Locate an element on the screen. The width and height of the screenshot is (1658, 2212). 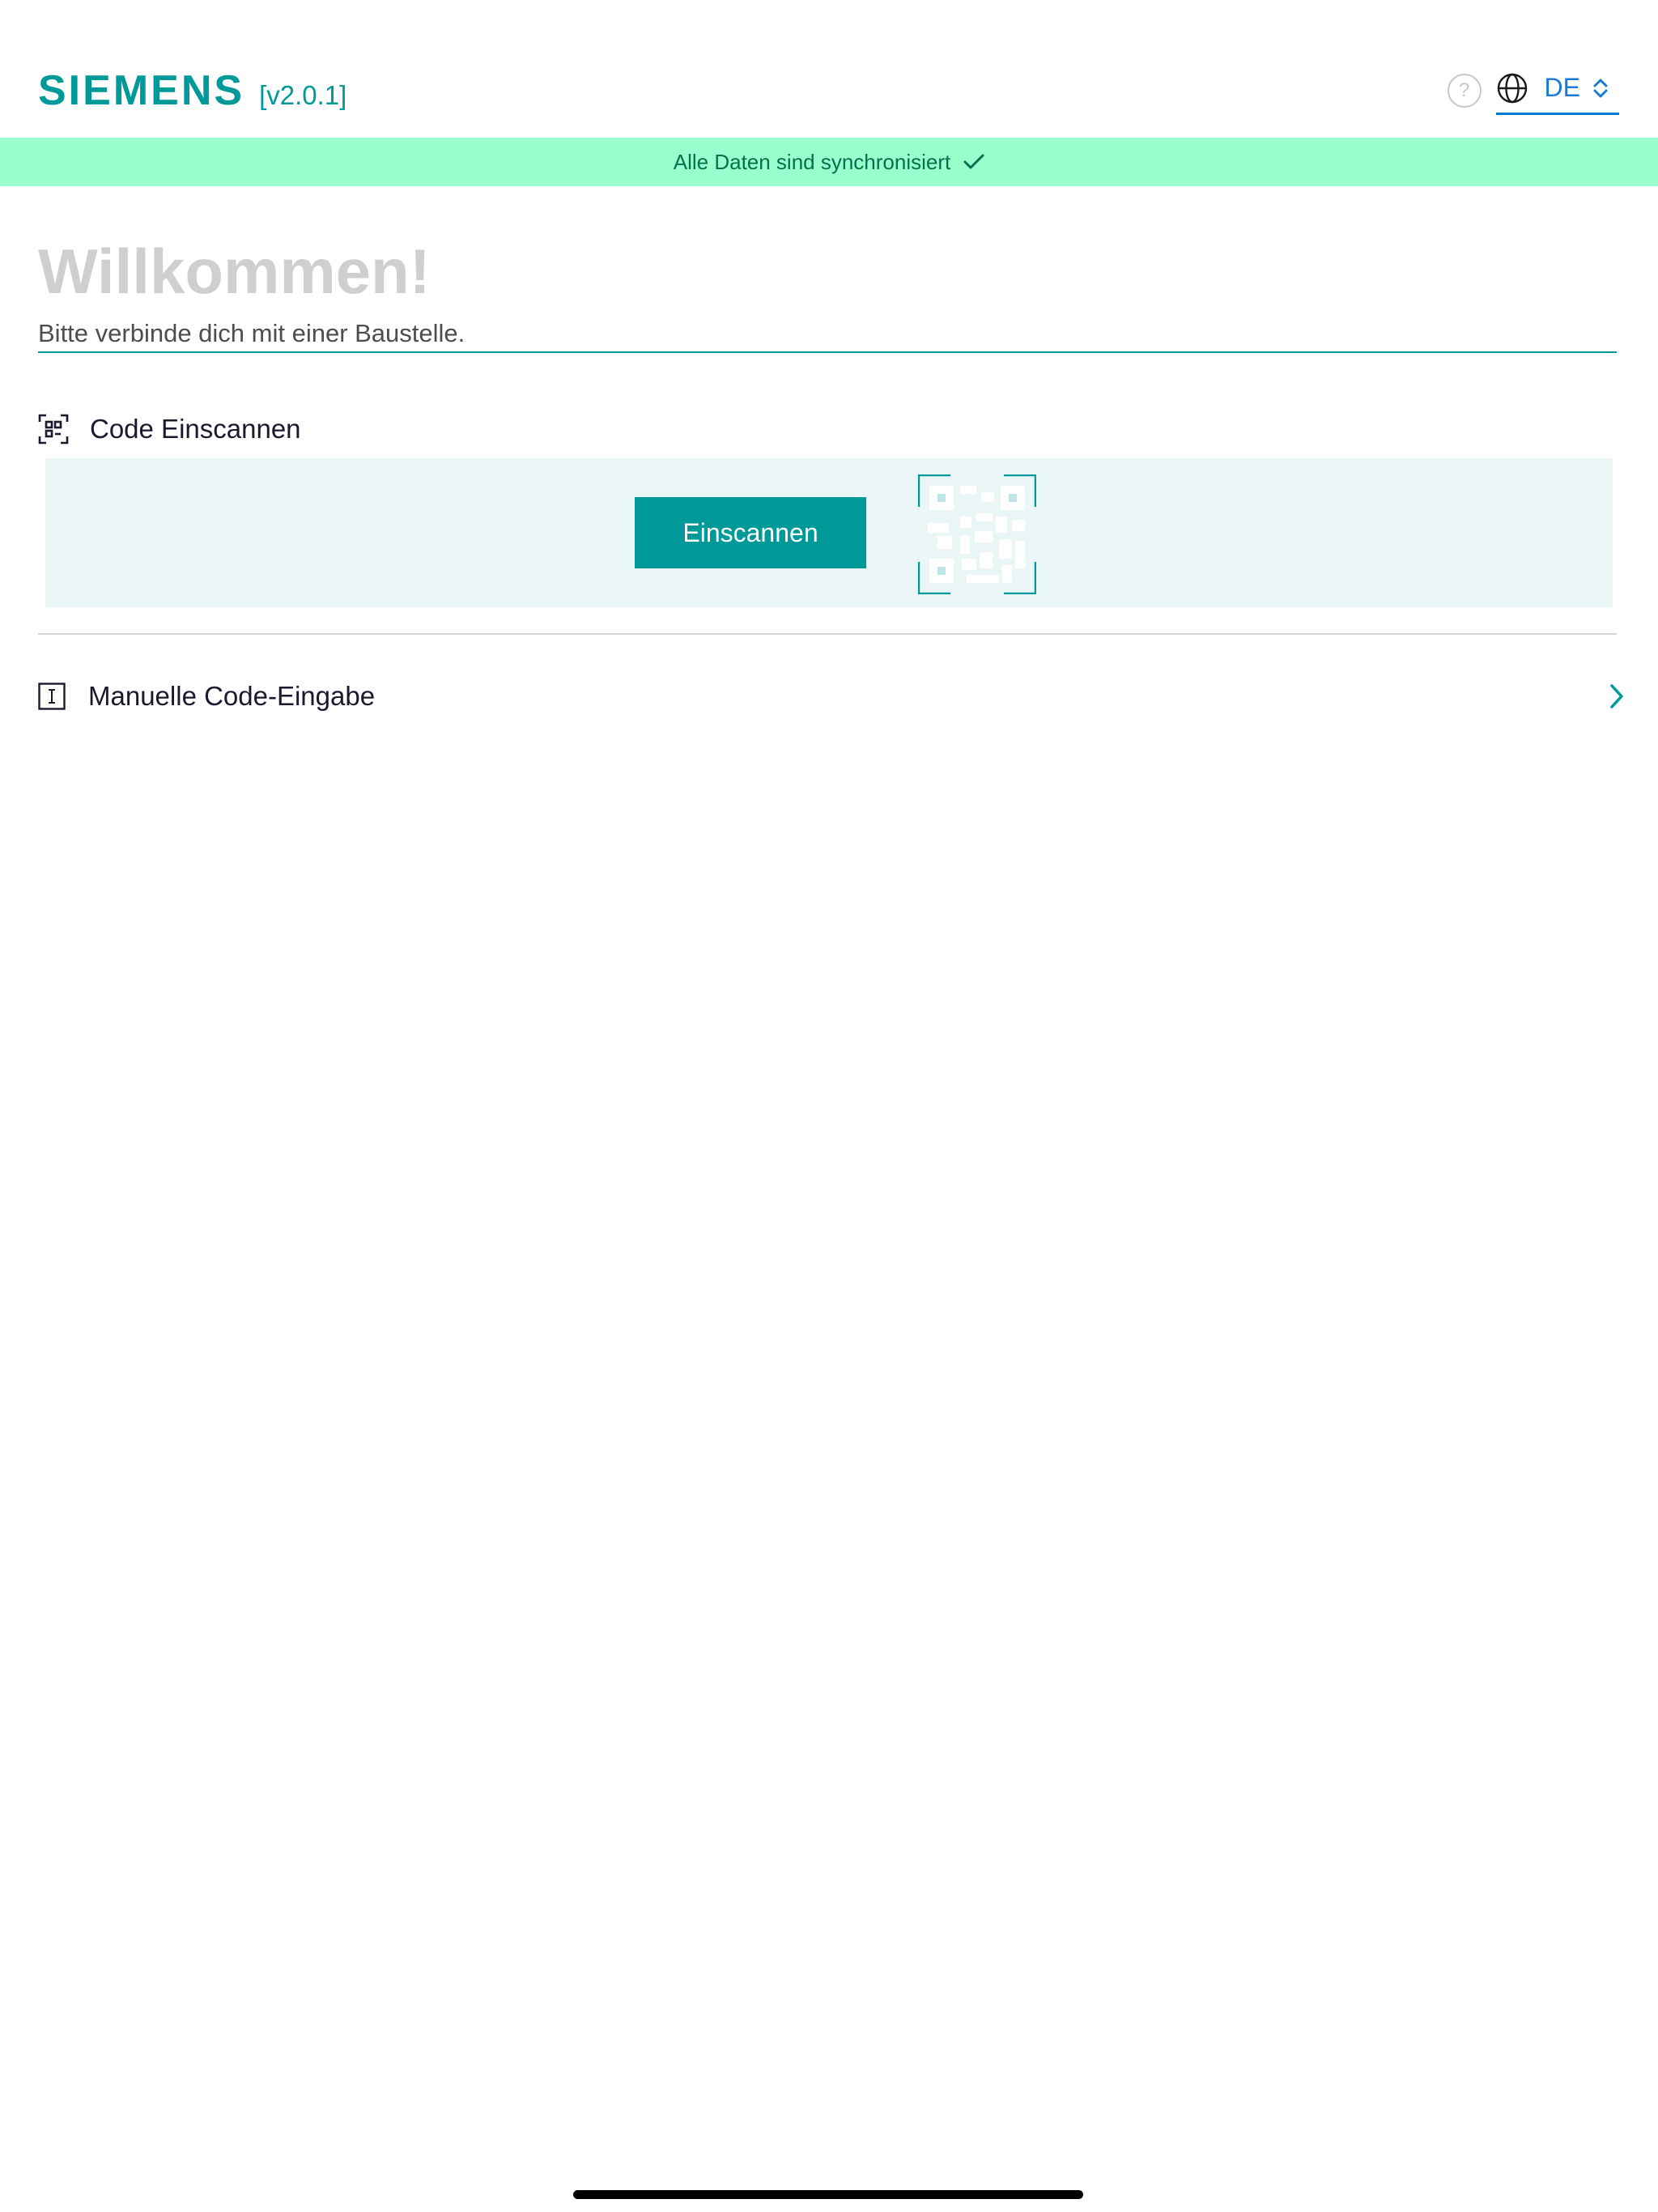
page-subtitle: Bitte verbinde dich mit einer Baustelle. is located at coordinates (827, 335).